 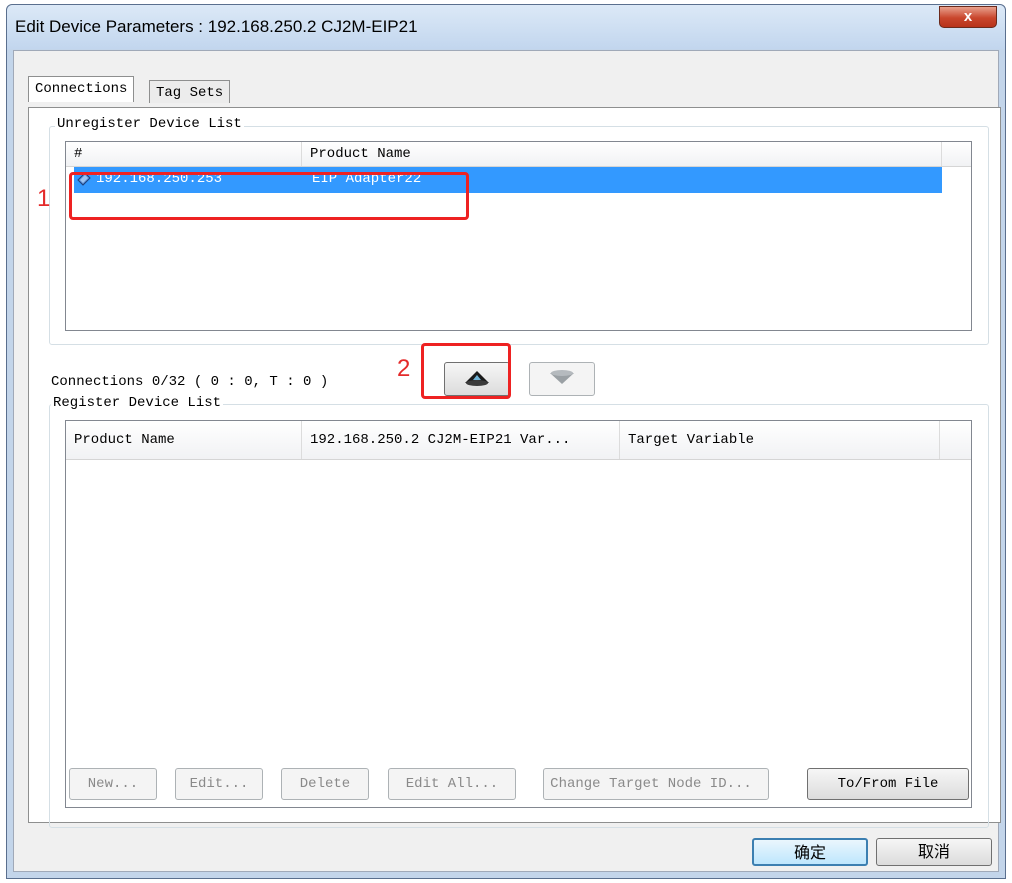 I want to click on tab-connections: Connections, so click(x=81, y=89).